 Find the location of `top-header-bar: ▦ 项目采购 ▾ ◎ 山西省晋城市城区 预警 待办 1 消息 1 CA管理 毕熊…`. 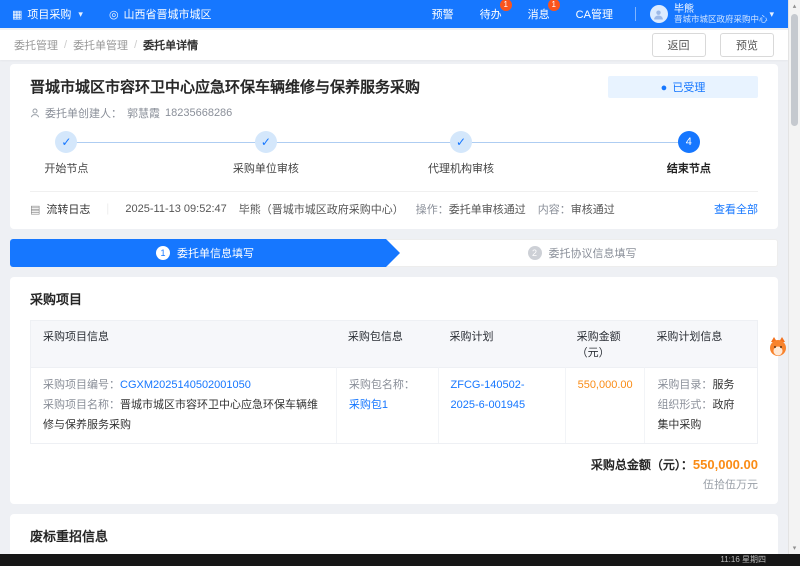

top-header-bar: ▦ 项目采购 ▾ ◎ 山西省晋城市城区 预警 待办 1 消息 1 CA管理 毕熊… is located at coordinates (394, 14).